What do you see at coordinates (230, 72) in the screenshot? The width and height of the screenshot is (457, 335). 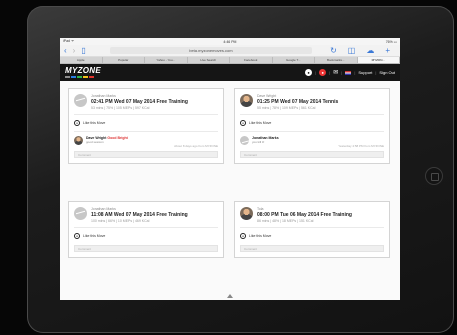 I see `site-header: MYZONE ● | ● | ✉ | | Support | Sign Out` at bounding box center [230, 72].